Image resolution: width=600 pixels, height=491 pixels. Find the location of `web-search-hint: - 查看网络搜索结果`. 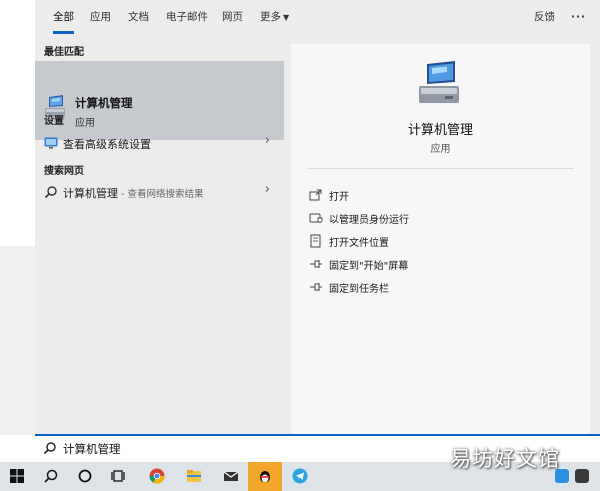

web-search-hint: - 查看网络搜索结果 is located at coordinates (161, 194).